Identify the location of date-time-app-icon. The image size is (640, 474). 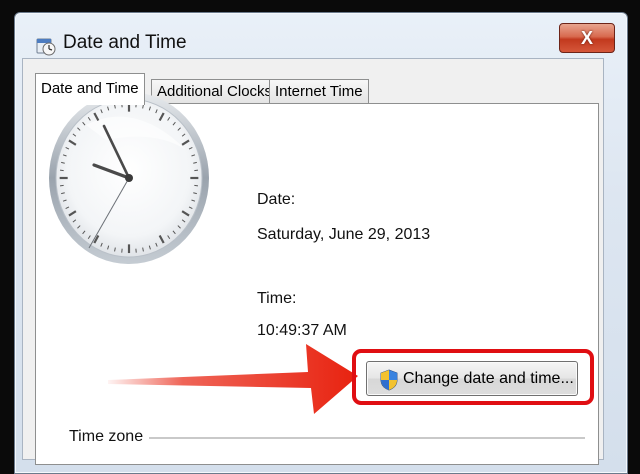
(46, 46).